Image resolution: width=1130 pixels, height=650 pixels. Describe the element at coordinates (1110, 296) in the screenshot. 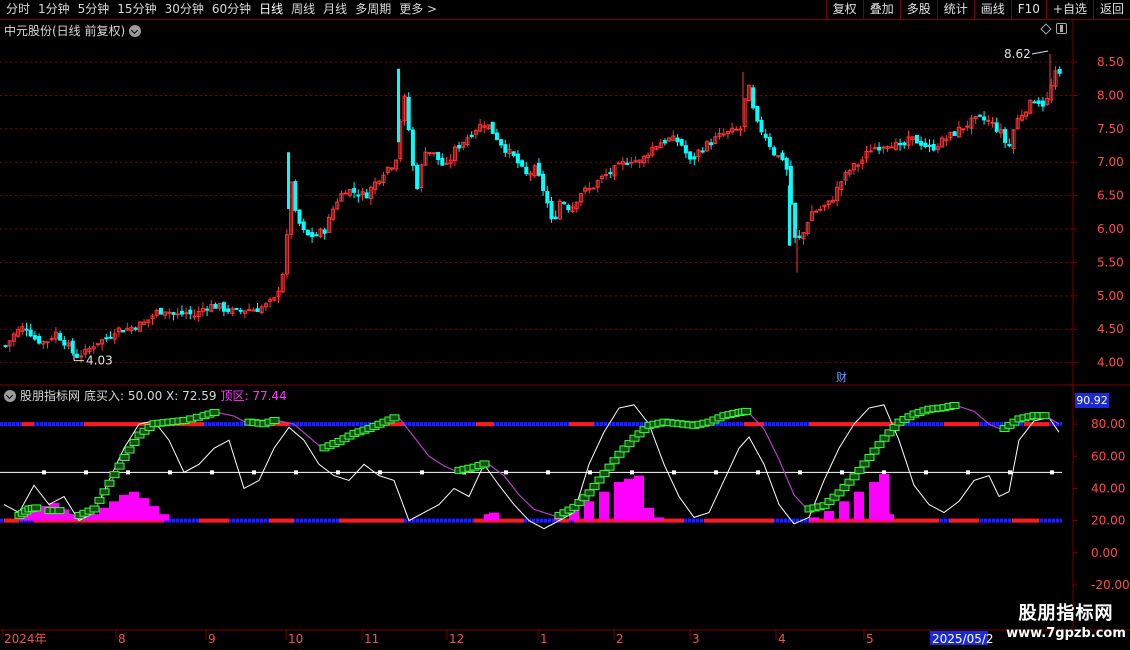

I see `price-tick-label: 5.00` at that location.